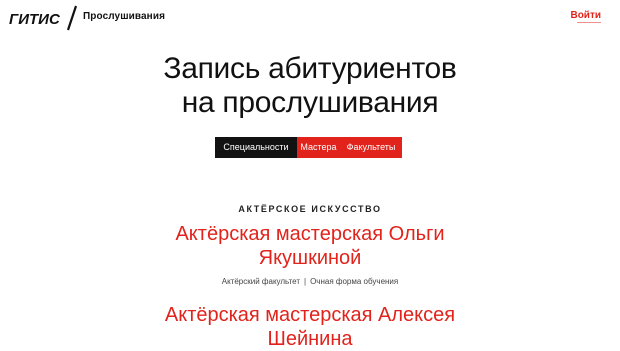 This screenshot has height=351, width=620. I want to click on logo-slash-icon, so click(72, 18).